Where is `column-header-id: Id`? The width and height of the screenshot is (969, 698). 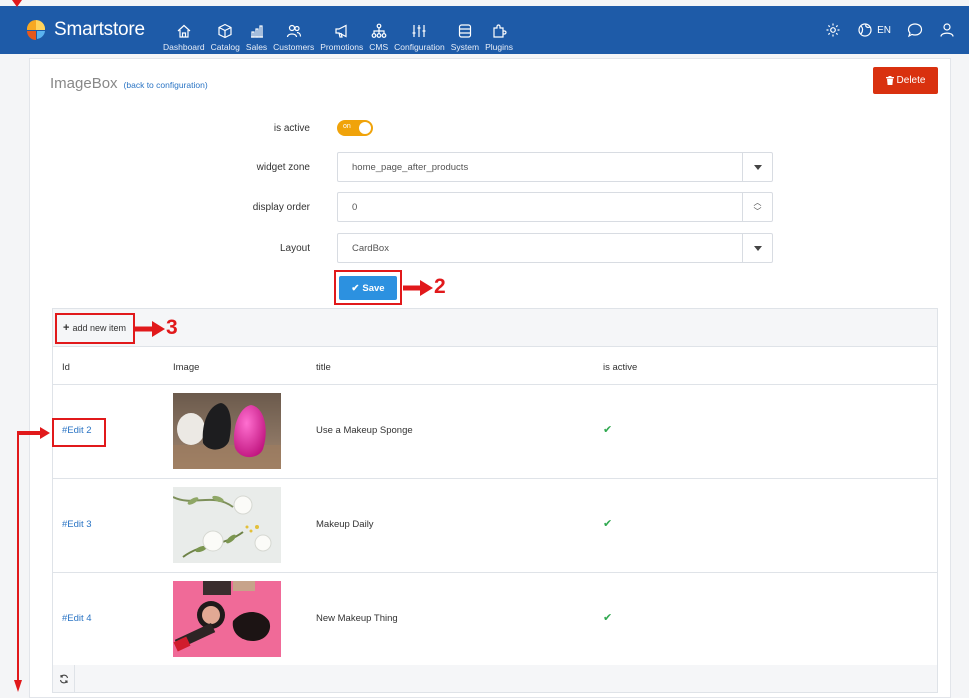 column-header-id: Id is located at coordinates (66, 367).